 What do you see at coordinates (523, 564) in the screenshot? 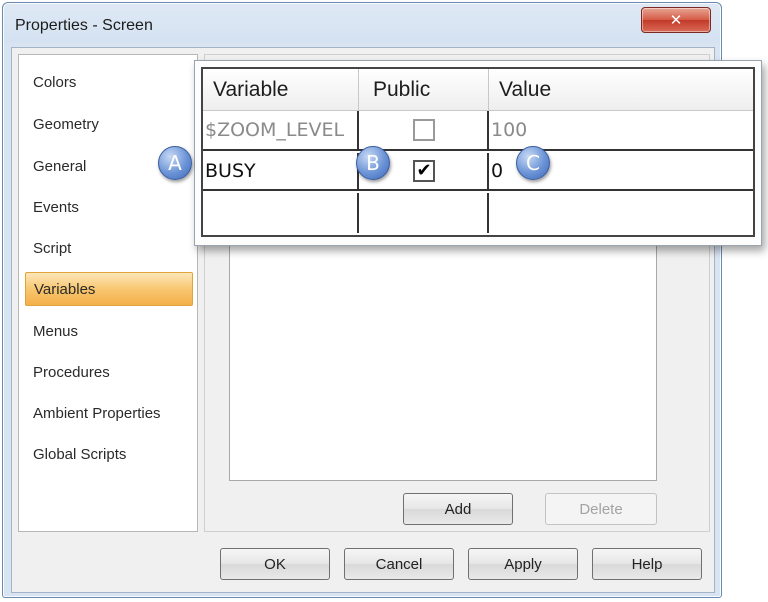
I see `apply-button: Apply` at bounding box center [523, 564].